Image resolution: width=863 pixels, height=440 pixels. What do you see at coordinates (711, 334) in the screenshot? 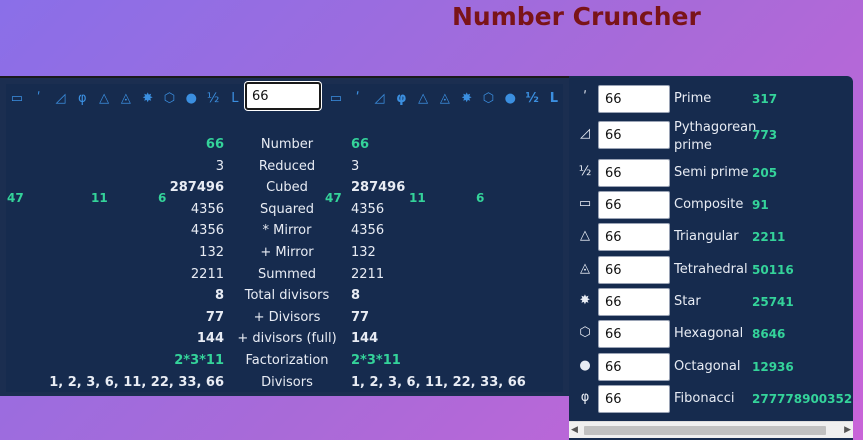
I see `sequence-row-hexagonal: ⬡ Hexagonal 8646` at bounding box center [711, 334].